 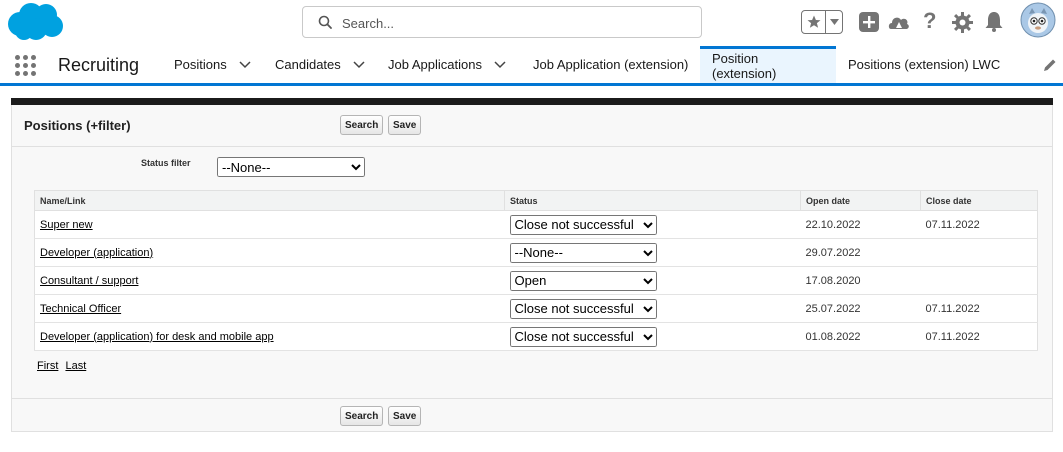 What do you see at coordinates (860, 280) in the screenshot?
I see `cell-open-date: 17.08.2020` at bounding box center [860, 280].